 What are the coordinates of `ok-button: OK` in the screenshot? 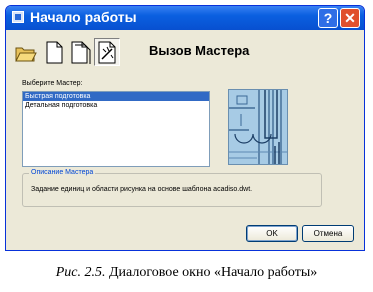 It's located at (272, 233).